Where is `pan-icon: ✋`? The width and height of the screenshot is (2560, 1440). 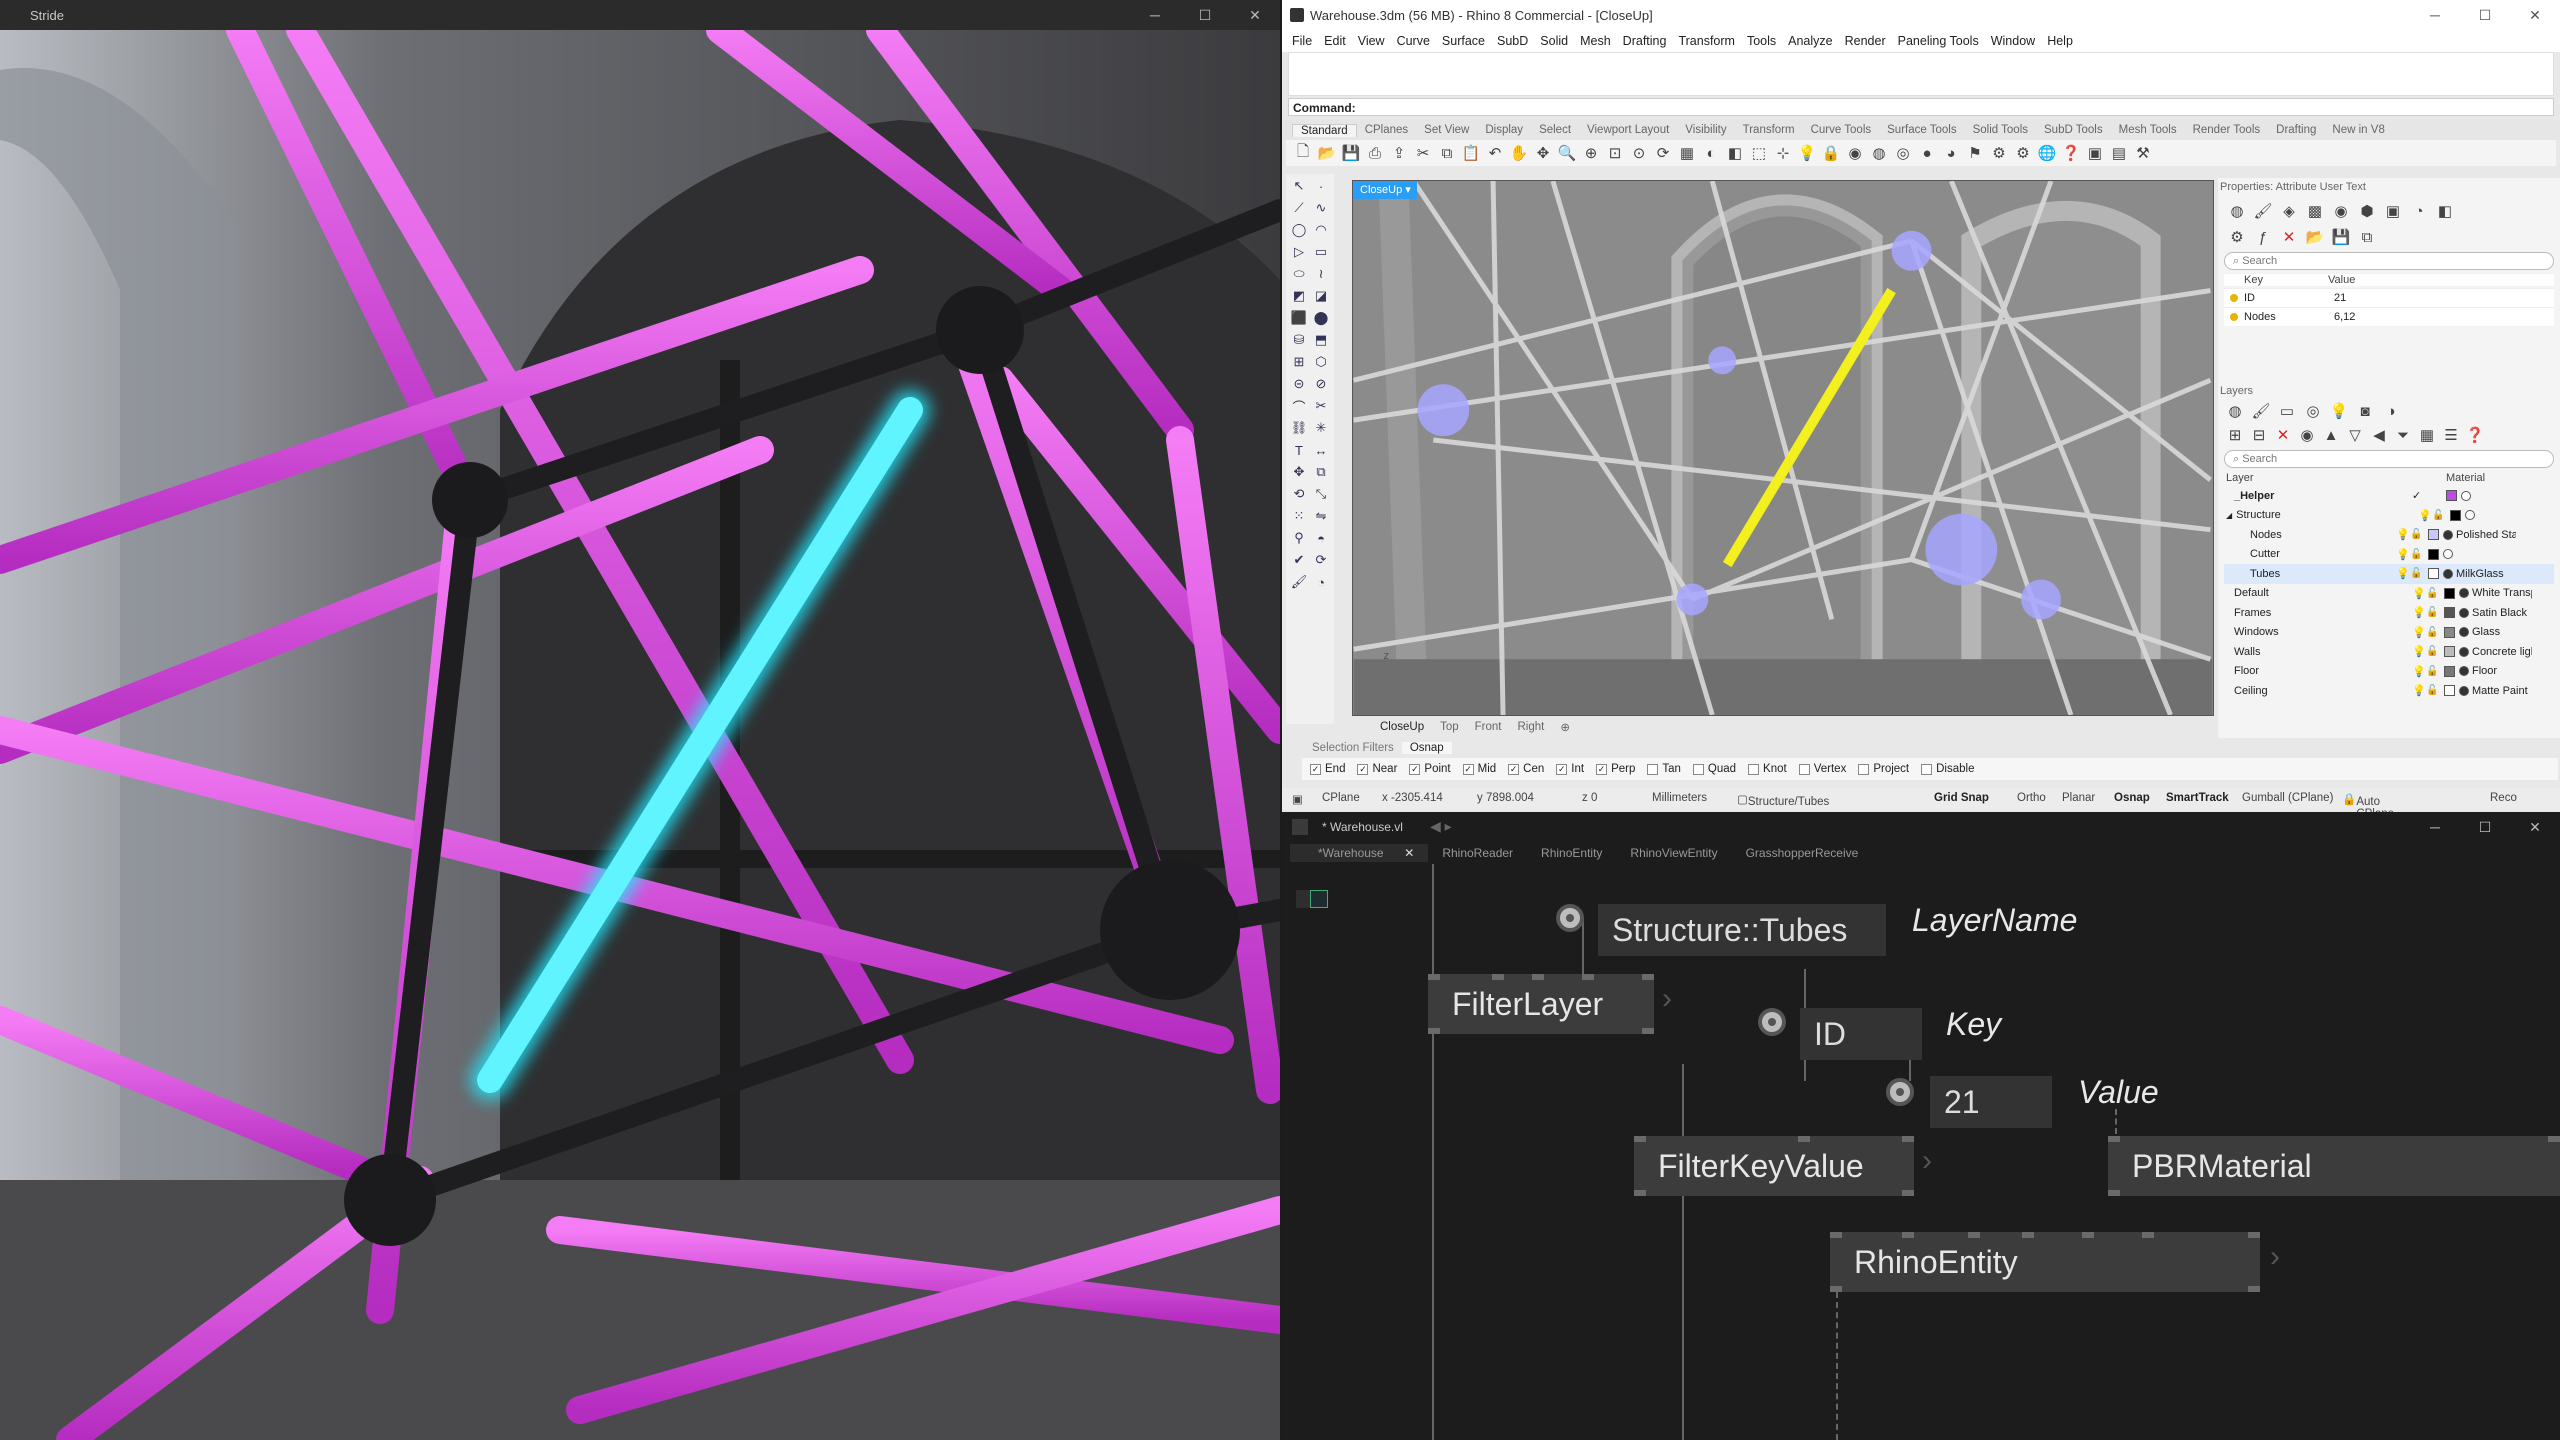 pan-icon: ✋ is located at coordinates (1519, 153).